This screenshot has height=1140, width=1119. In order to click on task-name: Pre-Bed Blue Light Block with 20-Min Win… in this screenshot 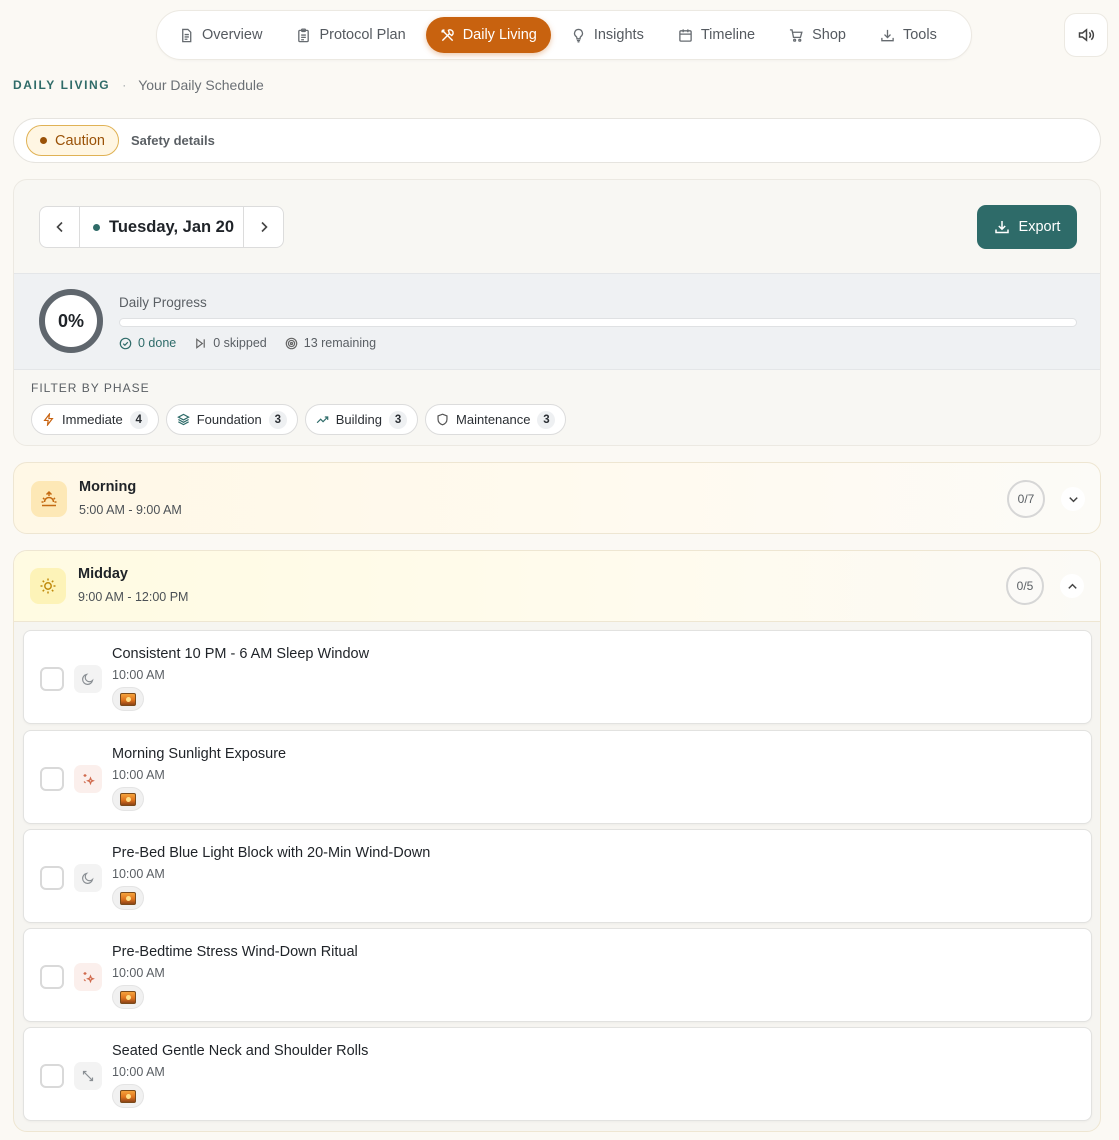, I will do `click(271, 853)`.